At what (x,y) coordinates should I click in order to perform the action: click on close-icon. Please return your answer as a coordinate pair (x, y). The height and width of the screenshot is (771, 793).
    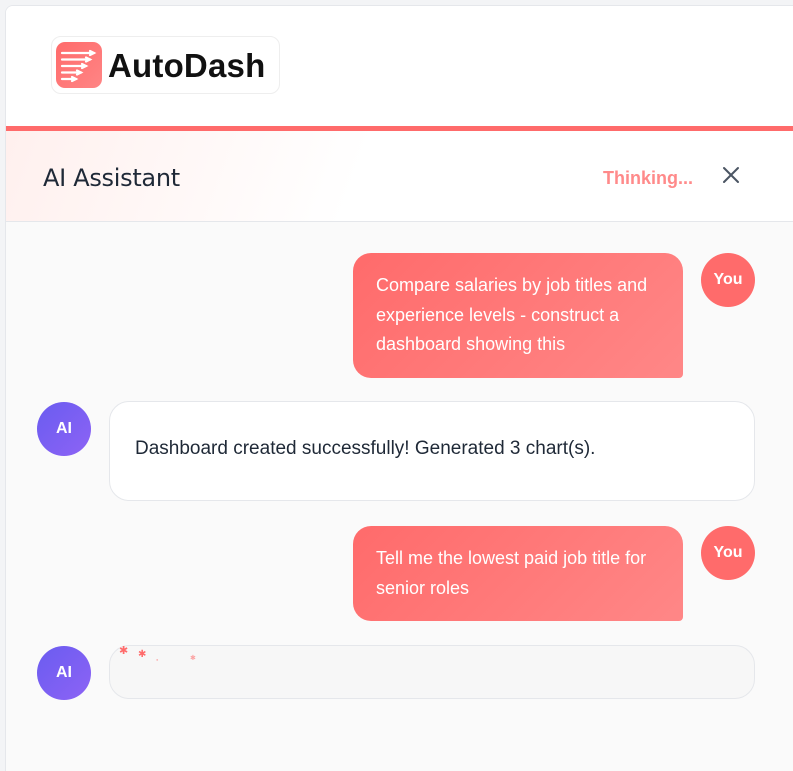
    Looking at the image, I should click on (731, 177).